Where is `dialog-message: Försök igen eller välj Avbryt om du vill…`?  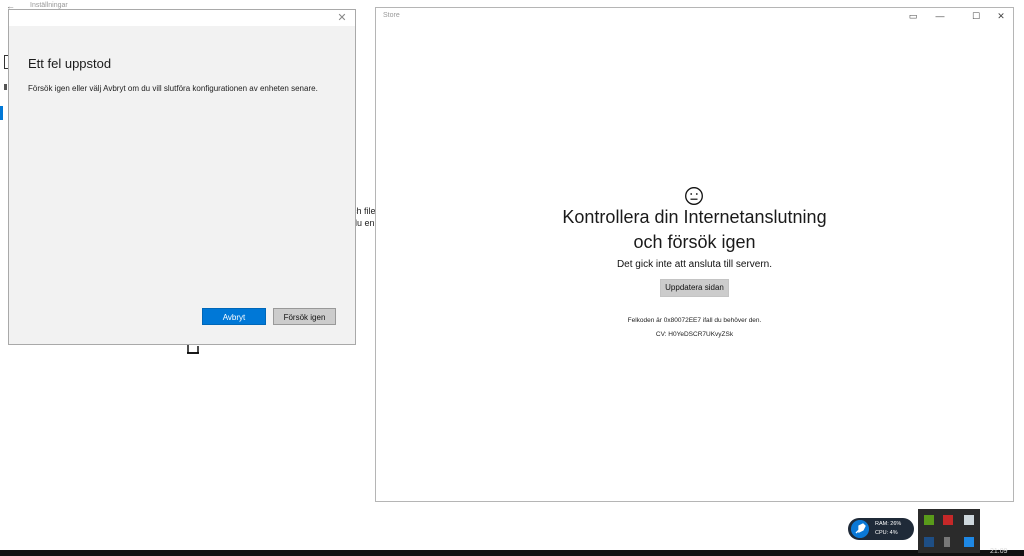
dialog-message: Försök igen eller välj Avbryt om du vill… is located at coordinates (173, 88).